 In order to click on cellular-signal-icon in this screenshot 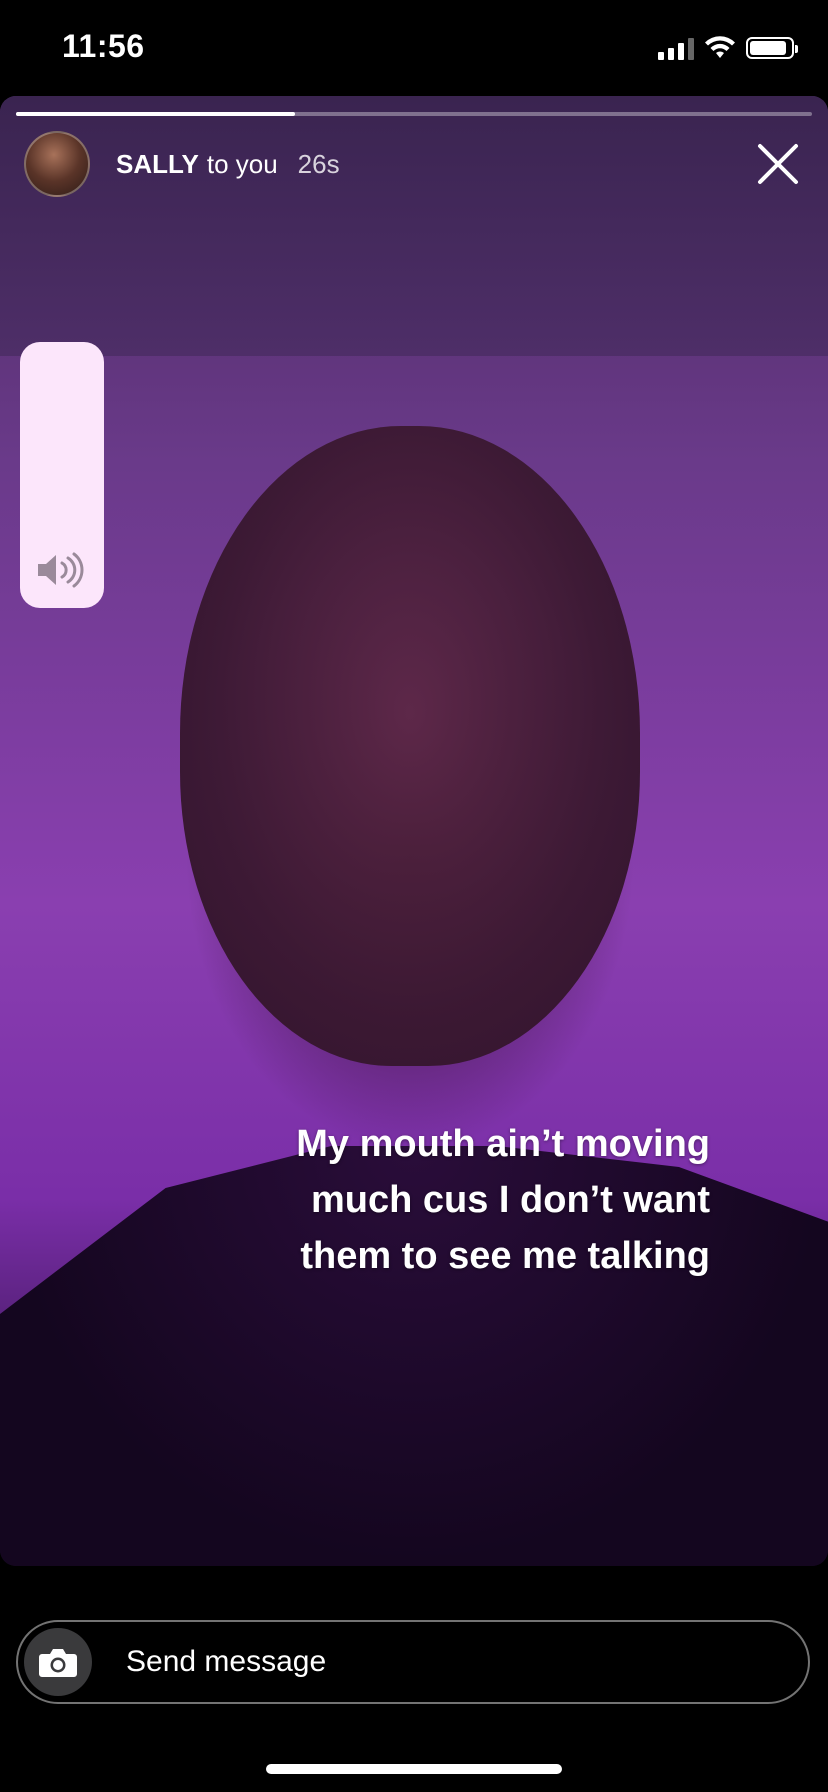, I will do `click(676, 48)`.